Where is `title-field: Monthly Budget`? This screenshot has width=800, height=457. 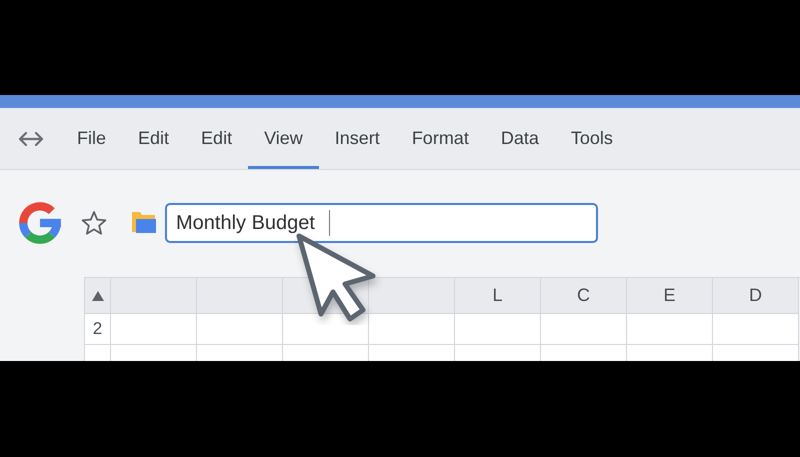
title-field: Monthly Budget is located at coordinates (381, 223).